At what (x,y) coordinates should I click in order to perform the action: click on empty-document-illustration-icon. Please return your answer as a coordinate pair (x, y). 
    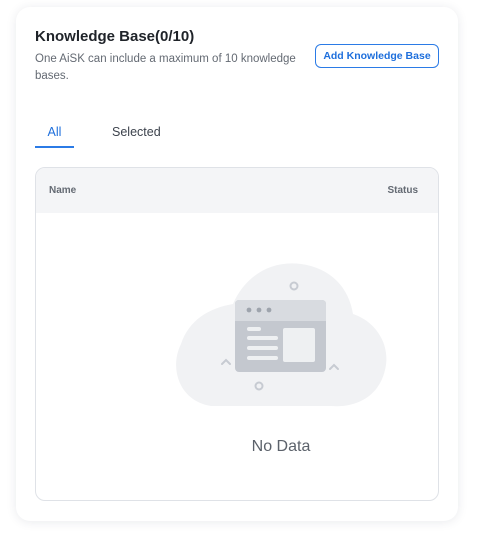
    Looking at the image, I should click on (281, 335).